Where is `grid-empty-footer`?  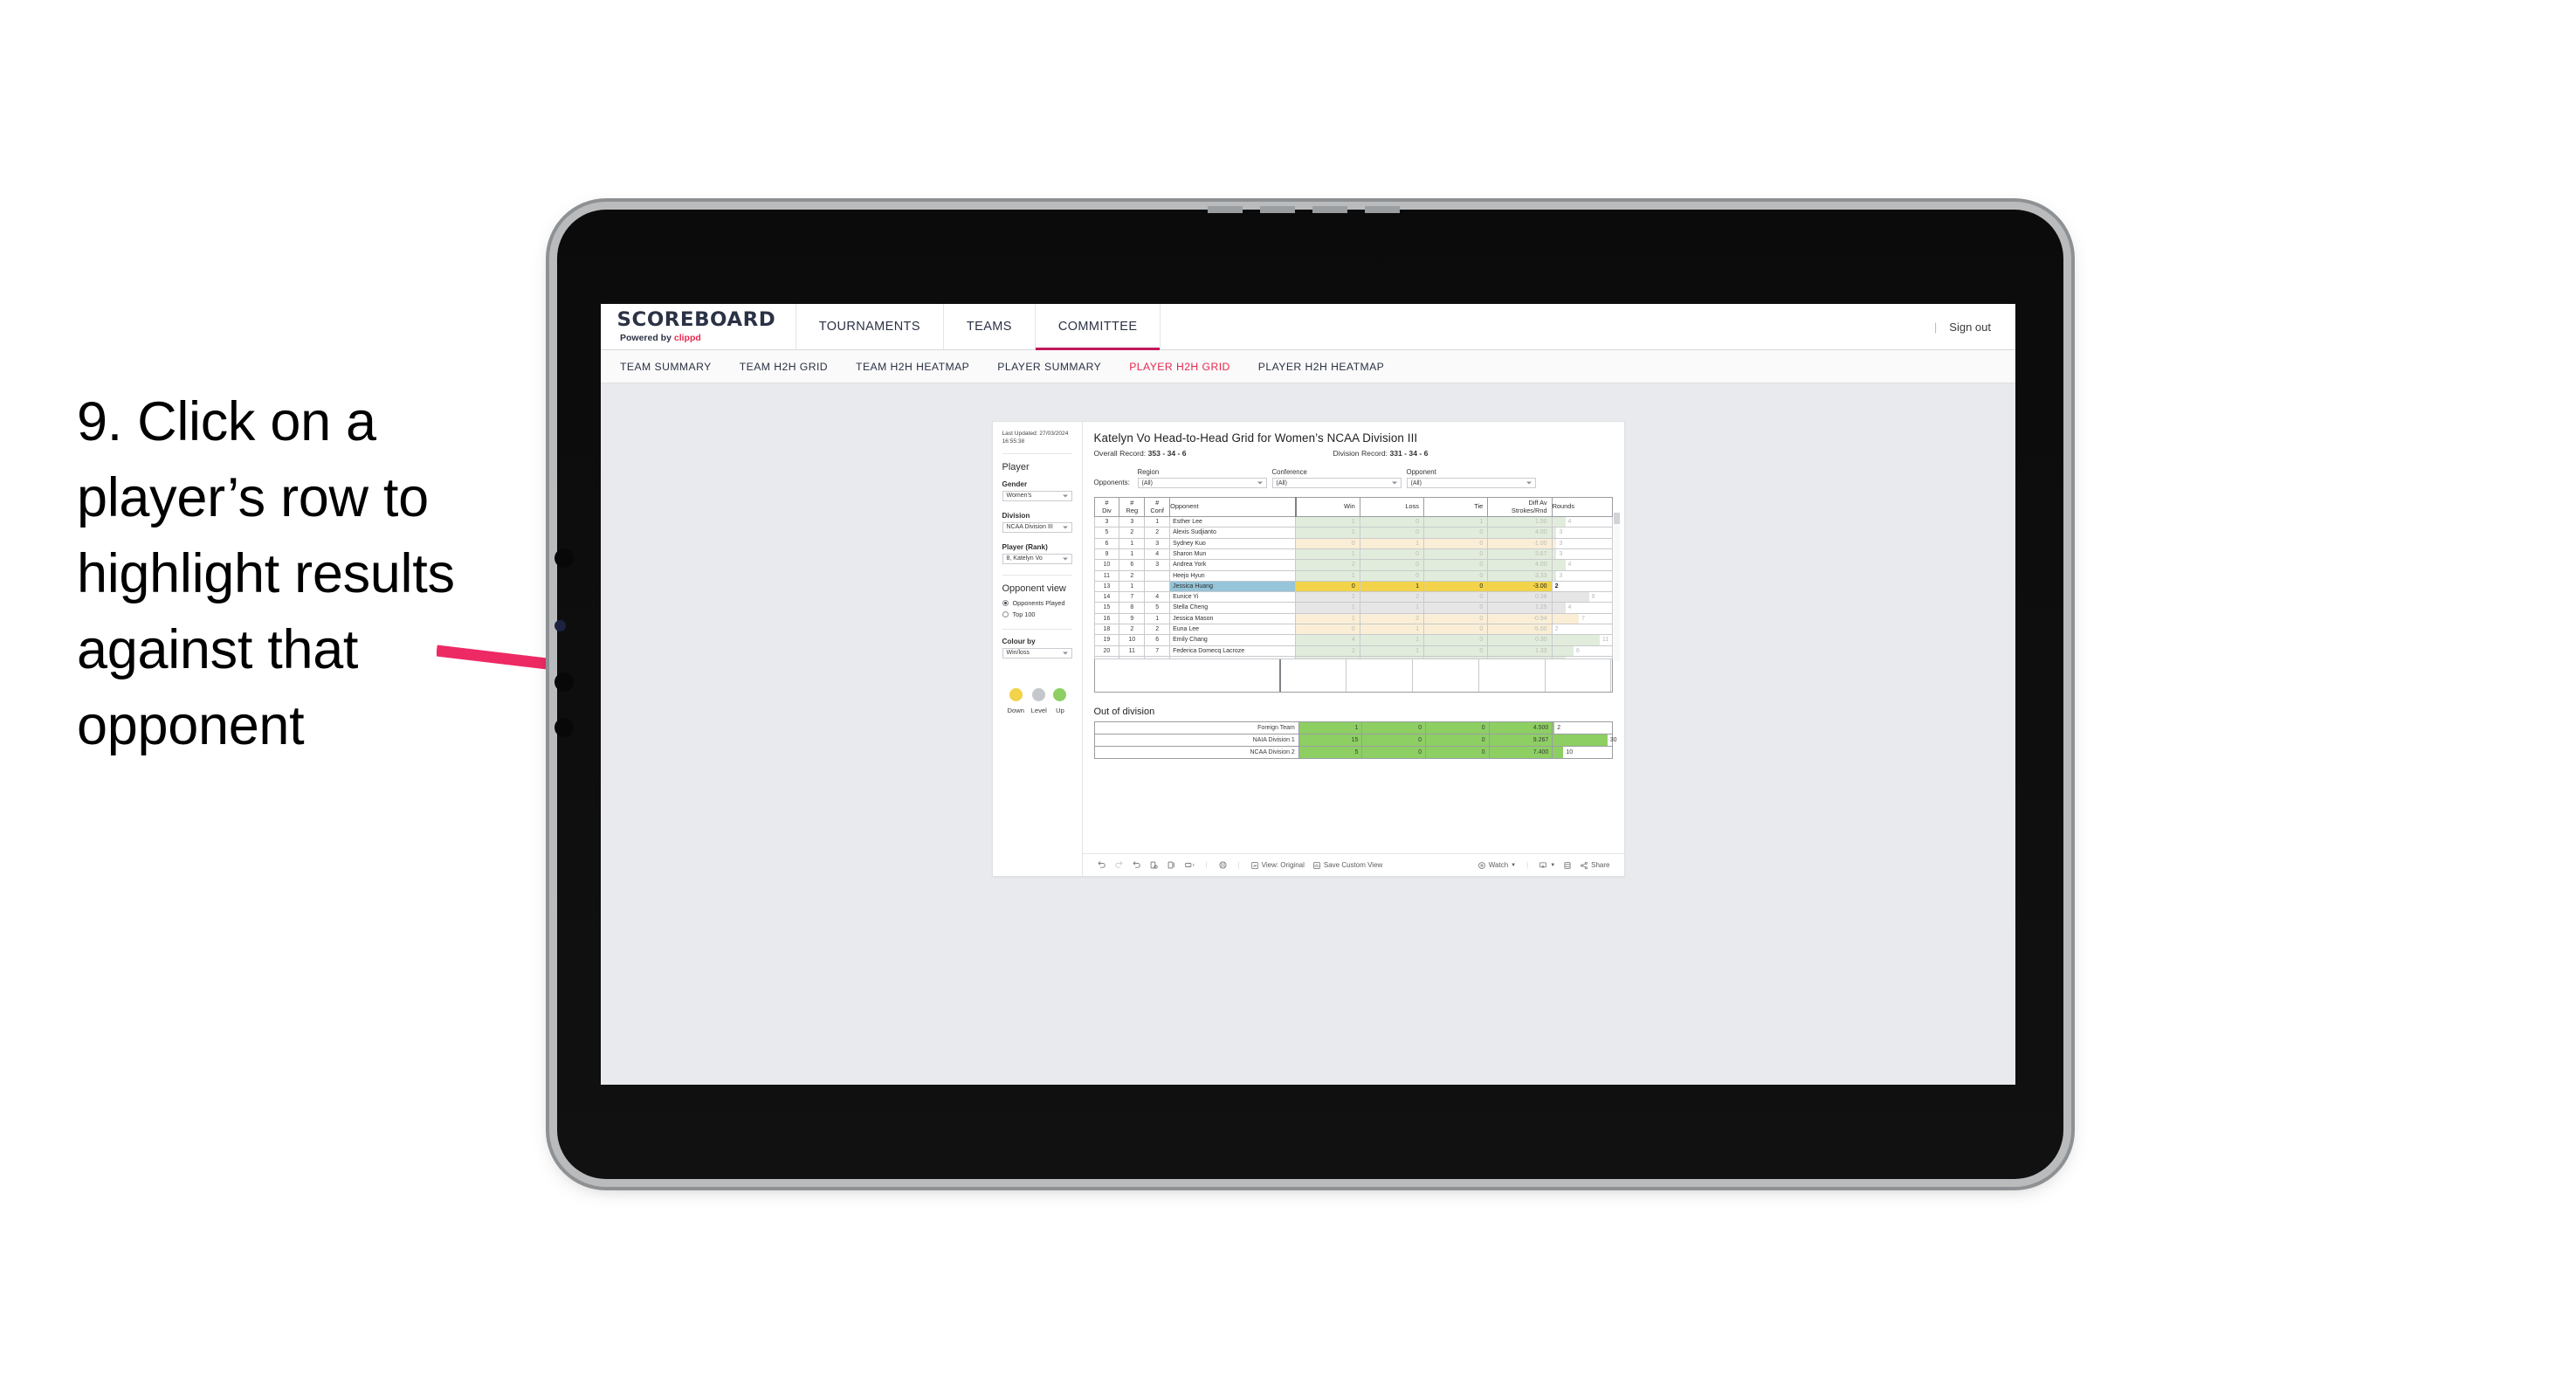 grid-empty-footer is located at coordinates (1353, 676).